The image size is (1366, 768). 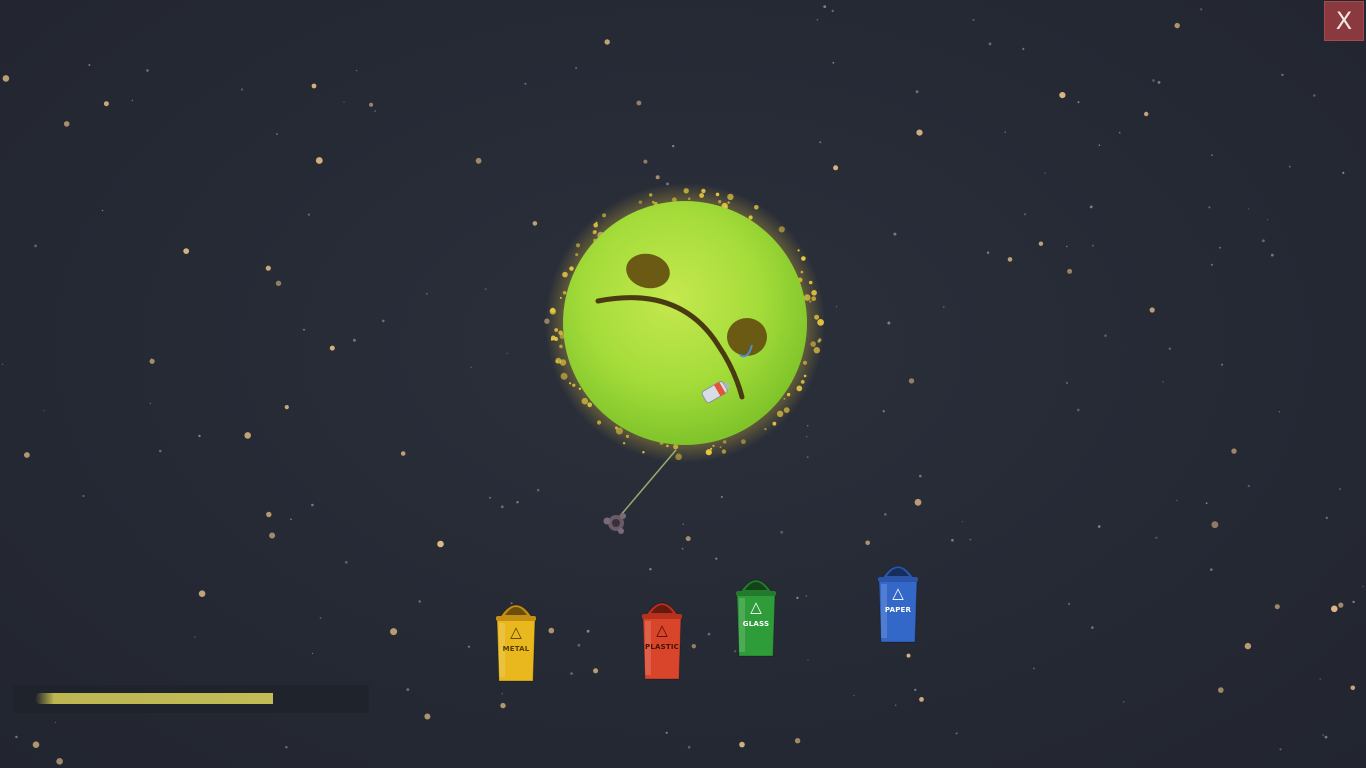 What do you see at coordinates (516, 639) in the screenshot?
I see `metal-bin: △ METAL` at bounding box center [516, 639].